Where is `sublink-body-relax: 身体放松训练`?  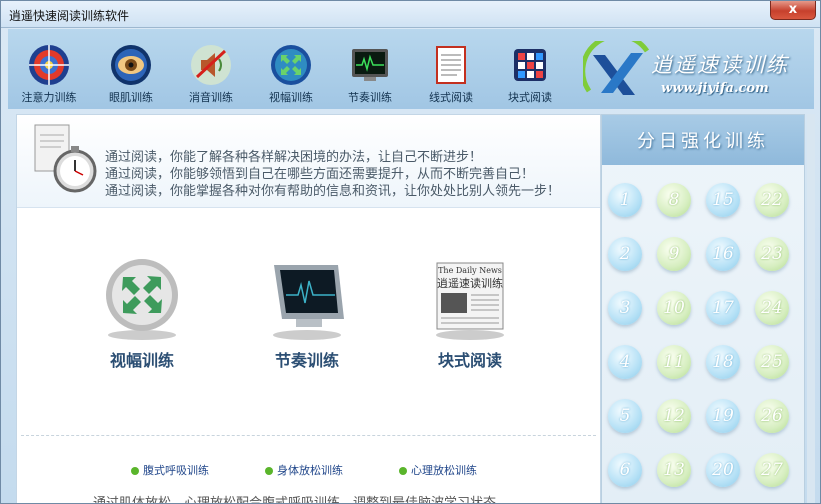
sublink-body-relax: 身体放松训练 is located at coordinates (304, 470).